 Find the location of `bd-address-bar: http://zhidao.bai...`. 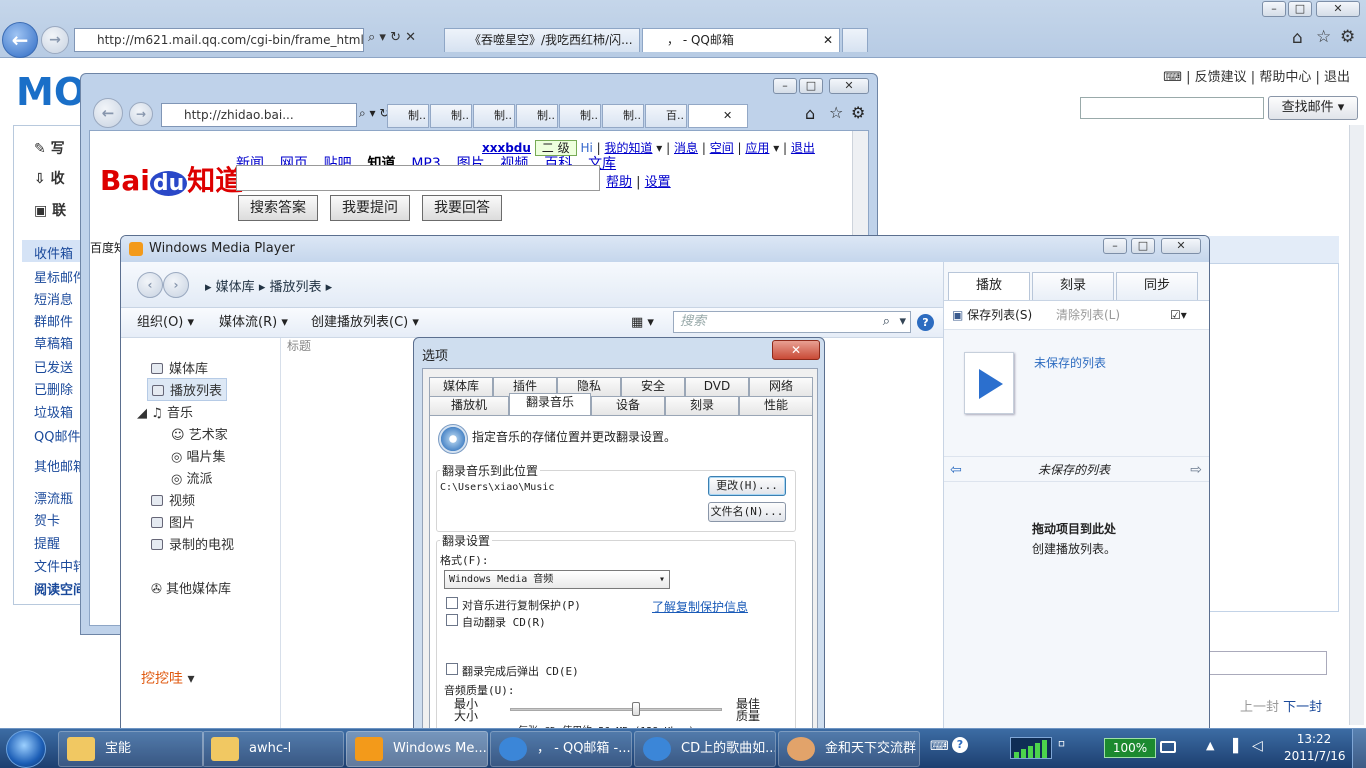

bd-address-bar: http://zhidao.bai... is located at coordinates (259, 115).